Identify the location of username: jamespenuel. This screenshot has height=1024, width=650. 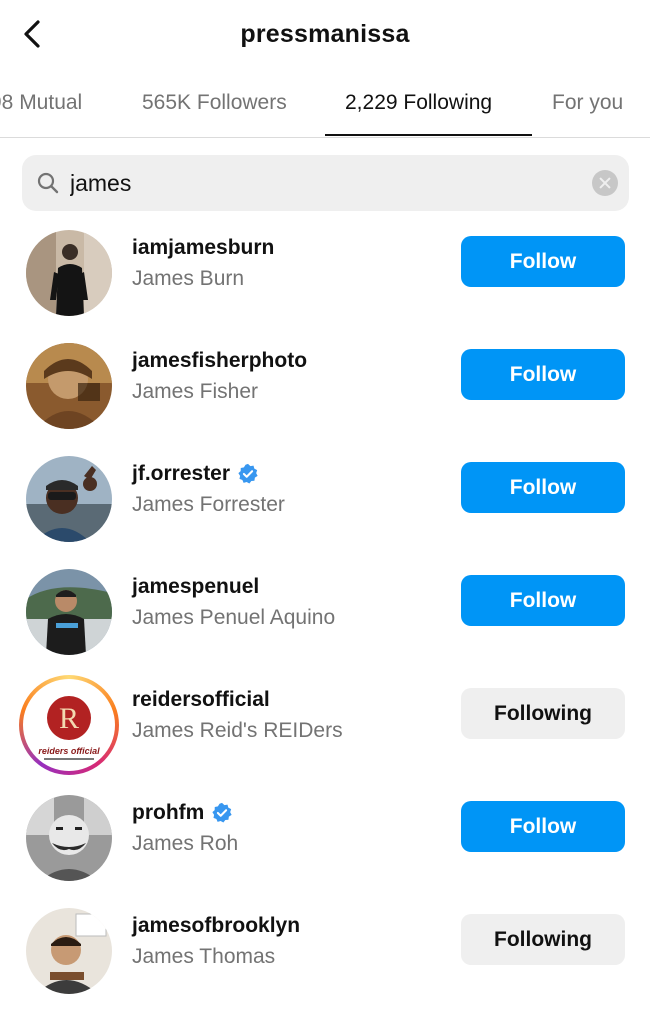
(195, 587).